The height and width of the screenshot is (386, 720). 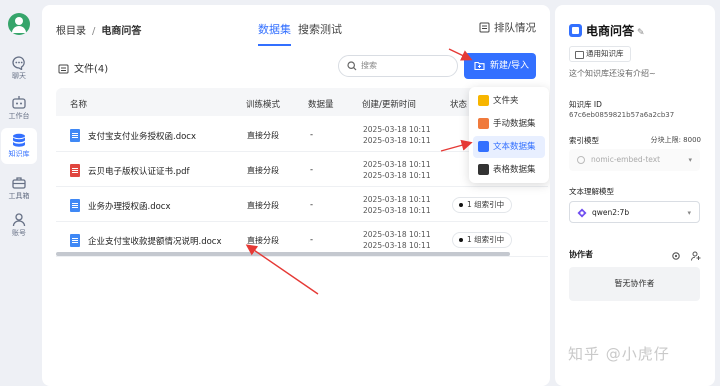 I want to click on tab-dataset: 数据集, so click(x=274, y=33).